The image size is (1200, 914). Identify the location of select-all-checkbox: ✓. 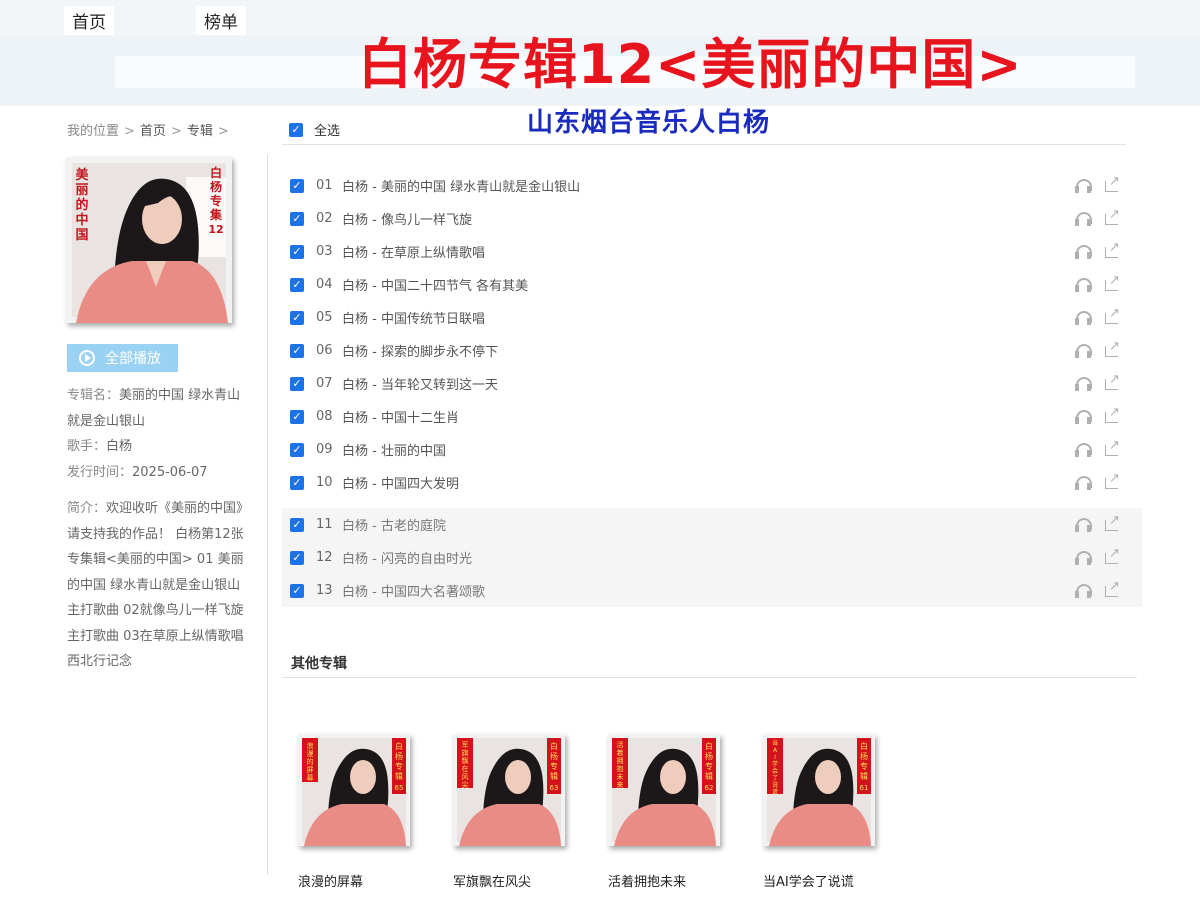
(296, 129).